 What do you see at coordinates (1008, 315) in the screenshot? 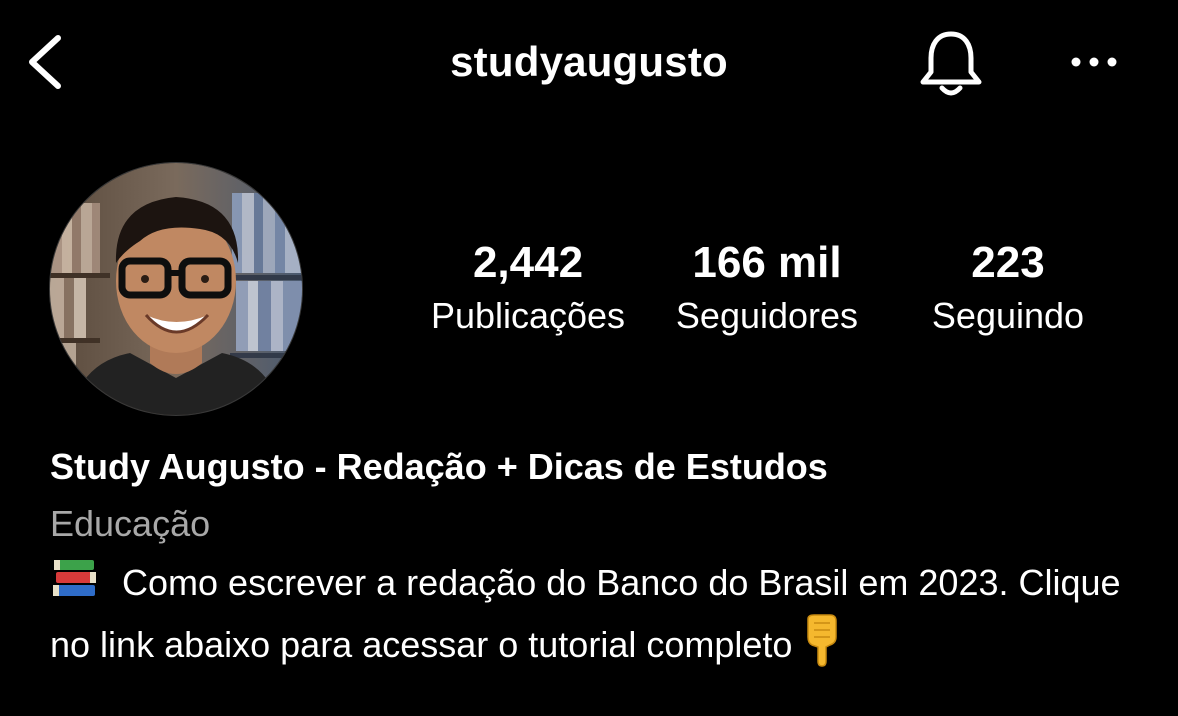
I see `stat-following-label: Seguindo` at bounding box center [1008, 315].